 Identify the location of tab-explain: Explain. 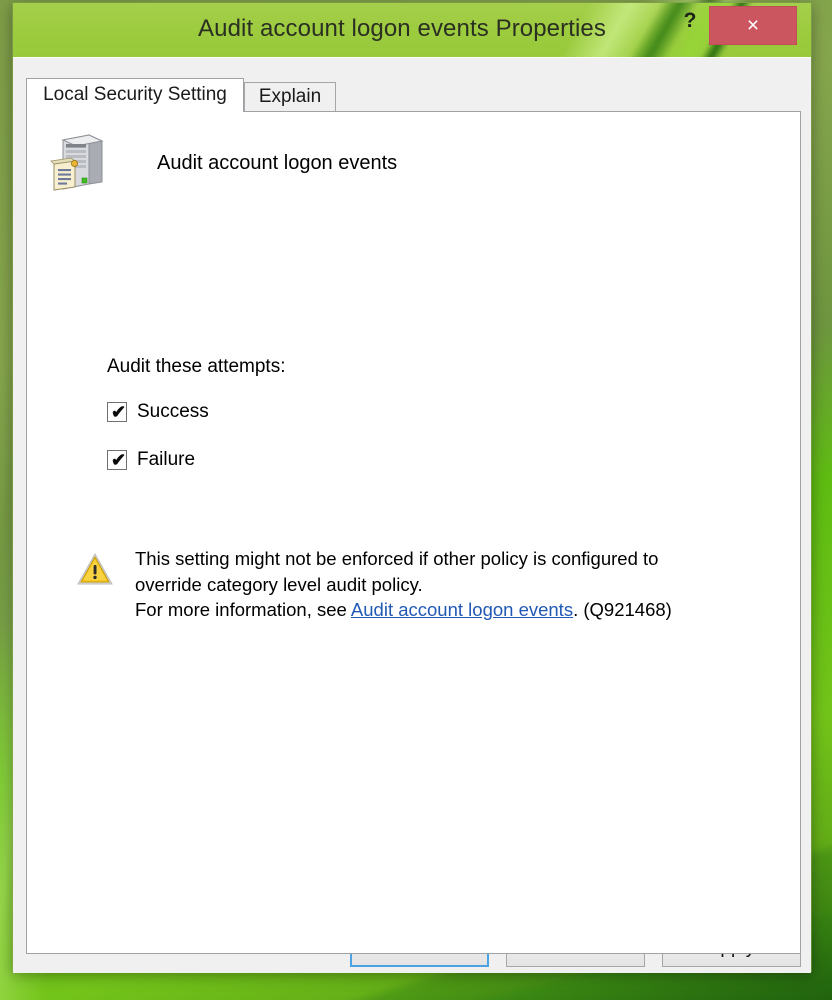
(290, 97).